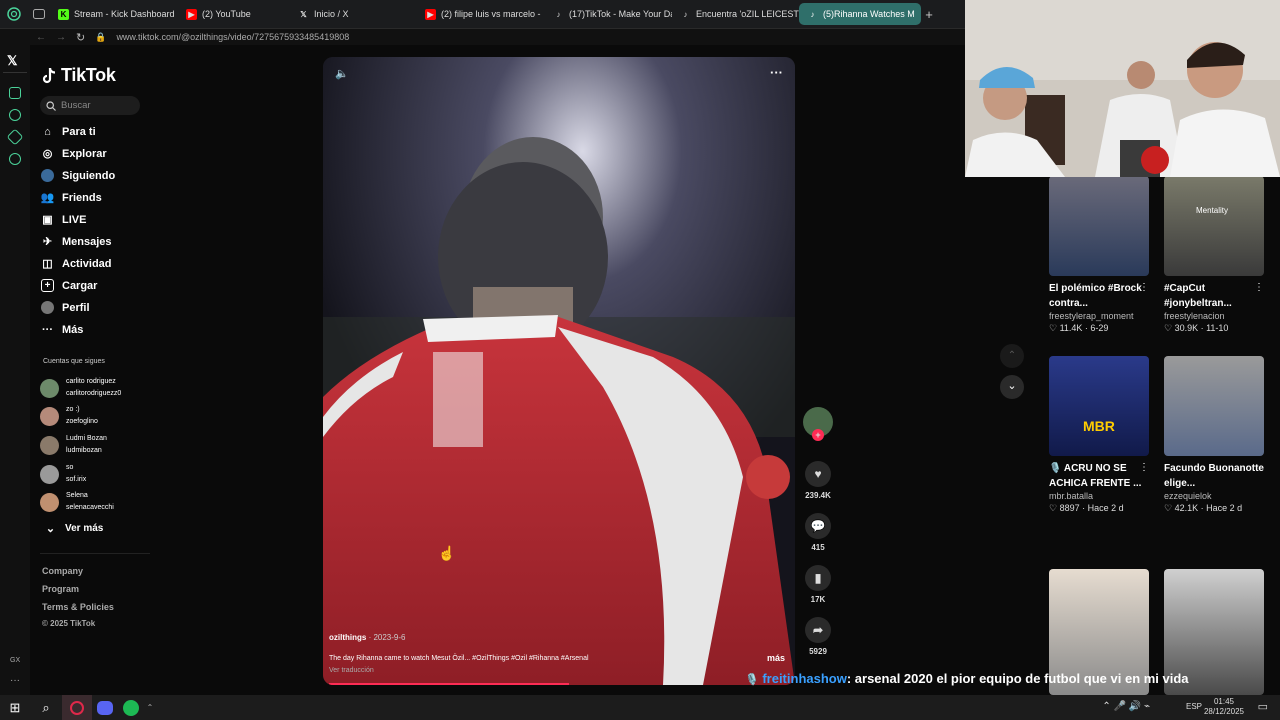  I want to click on translate-link: Ver traducción, so click(351, 670).